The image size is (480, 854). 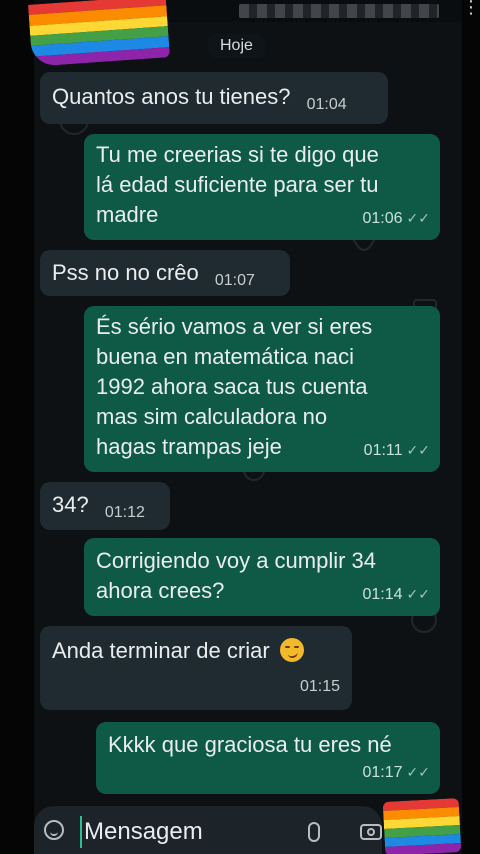 I want to click on camera-icon, so click(x=371, y=832).